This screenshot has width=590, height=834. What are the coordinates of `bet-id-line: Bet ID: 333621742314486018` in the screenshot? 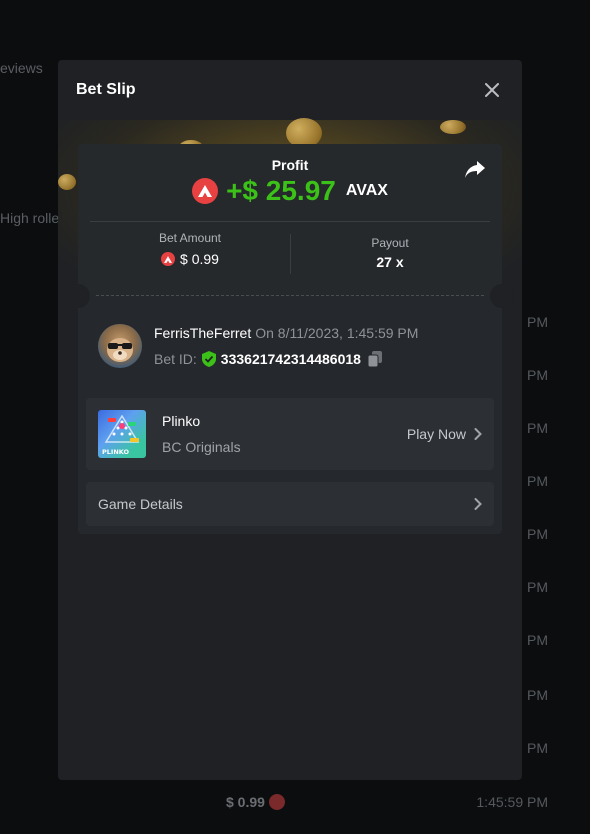 It's located at (286, 359).